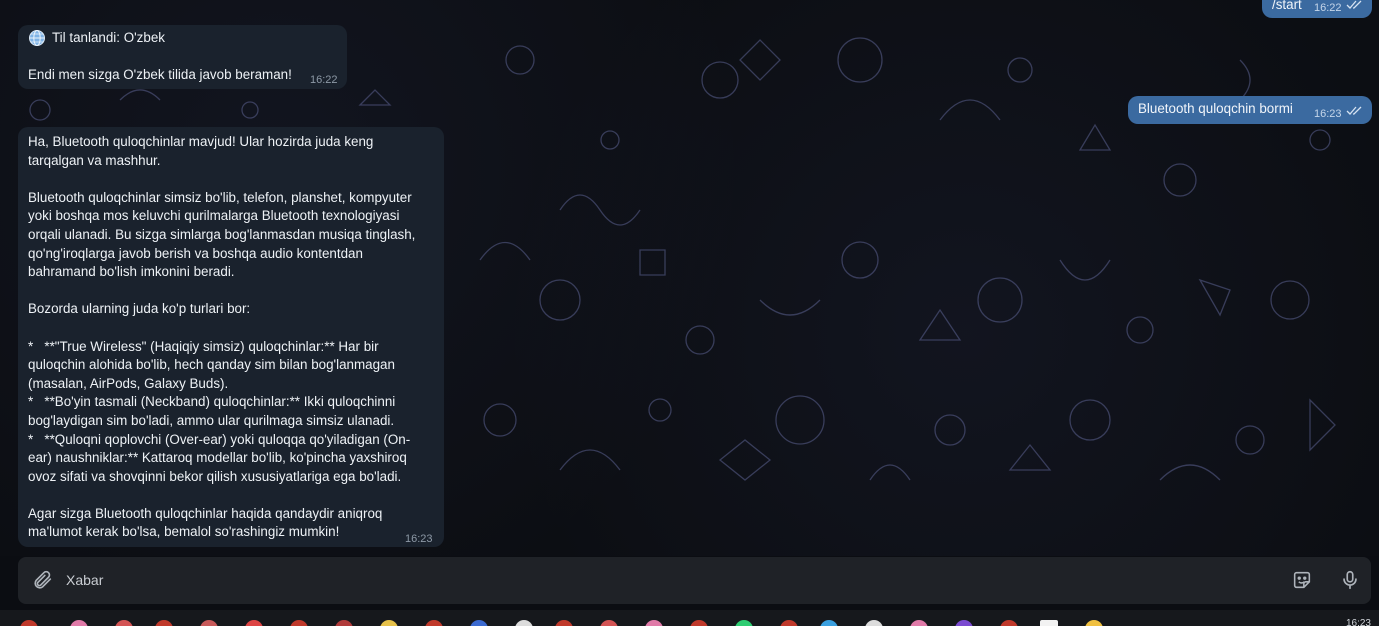  Describe the element at coordinates (108, 37) in the screenshot. I see `message-line-1: Til tanlandi: O'zbek` at that location.